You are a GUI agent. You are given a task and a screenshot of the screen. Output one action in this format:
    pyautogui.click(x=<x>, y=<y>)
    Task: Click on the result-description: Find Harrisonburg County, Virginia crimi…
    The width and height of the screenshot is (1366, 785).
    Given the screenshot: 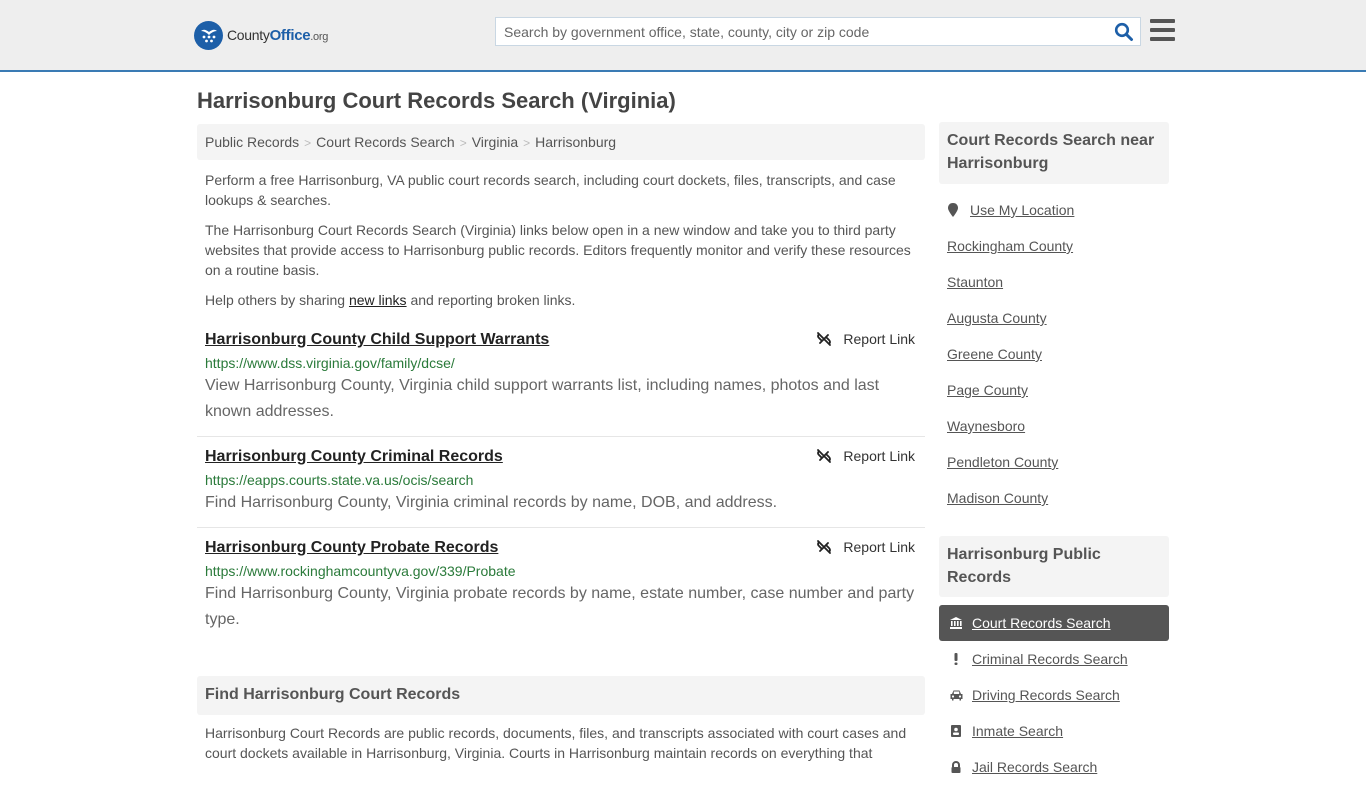 What is the action you would take?
    pyautogui.click(x=491, y=502)
    